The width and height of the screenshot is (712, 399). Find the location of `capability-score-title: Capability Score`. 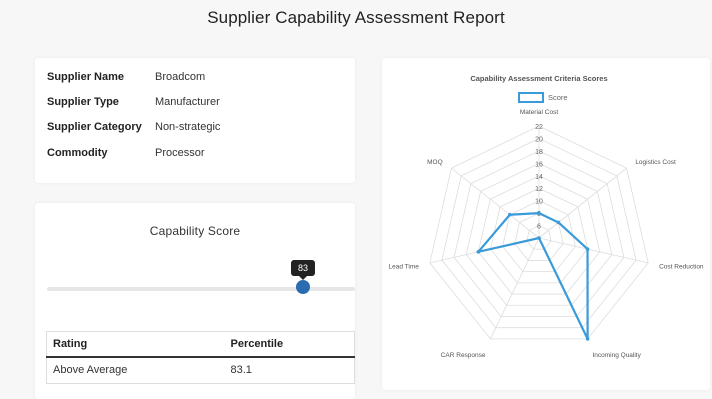

capability-score-title: Capability Score is located at coordinates (195, 231).